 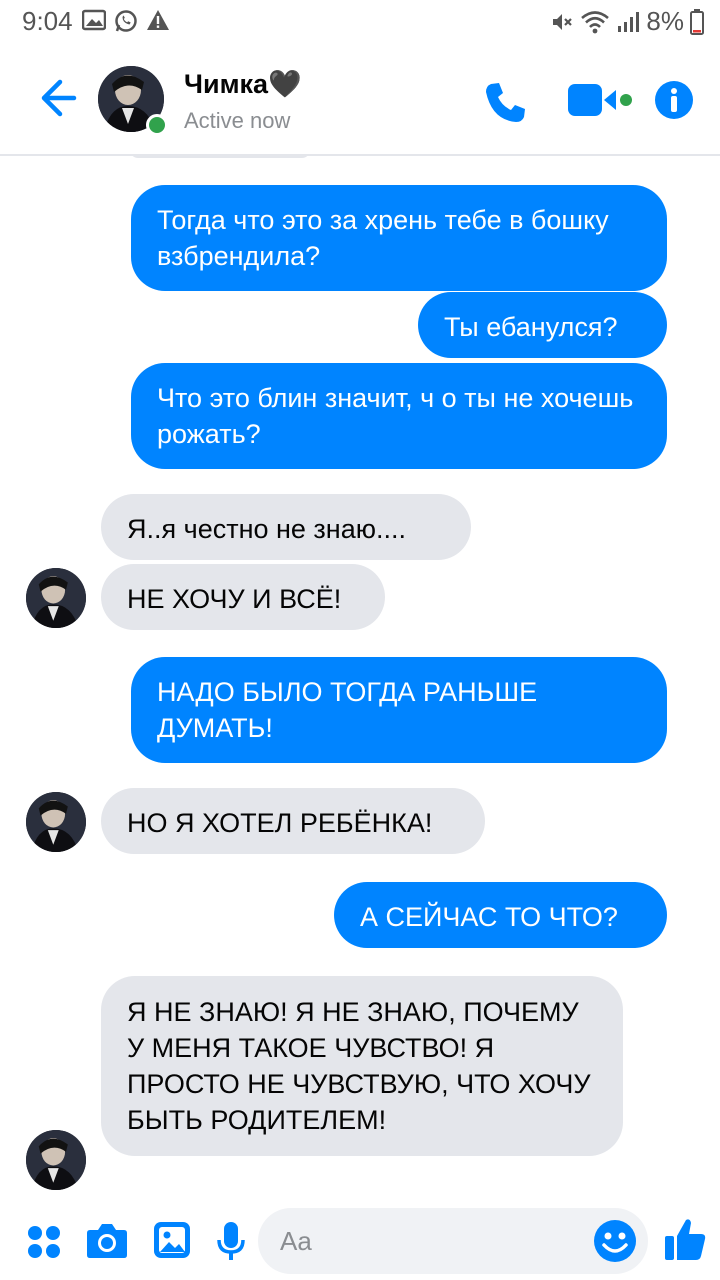 I want to click on whatsapp-notification-icon, so click(x=126, y=21).